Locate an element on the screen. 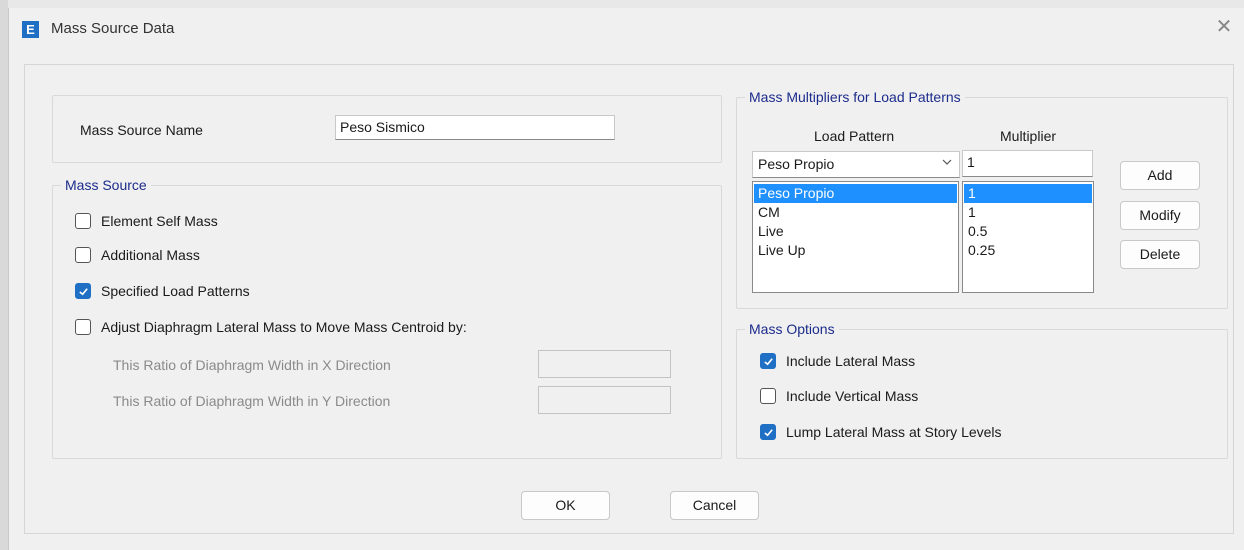  list-item: Live Up is located at coordinates (855, 250).